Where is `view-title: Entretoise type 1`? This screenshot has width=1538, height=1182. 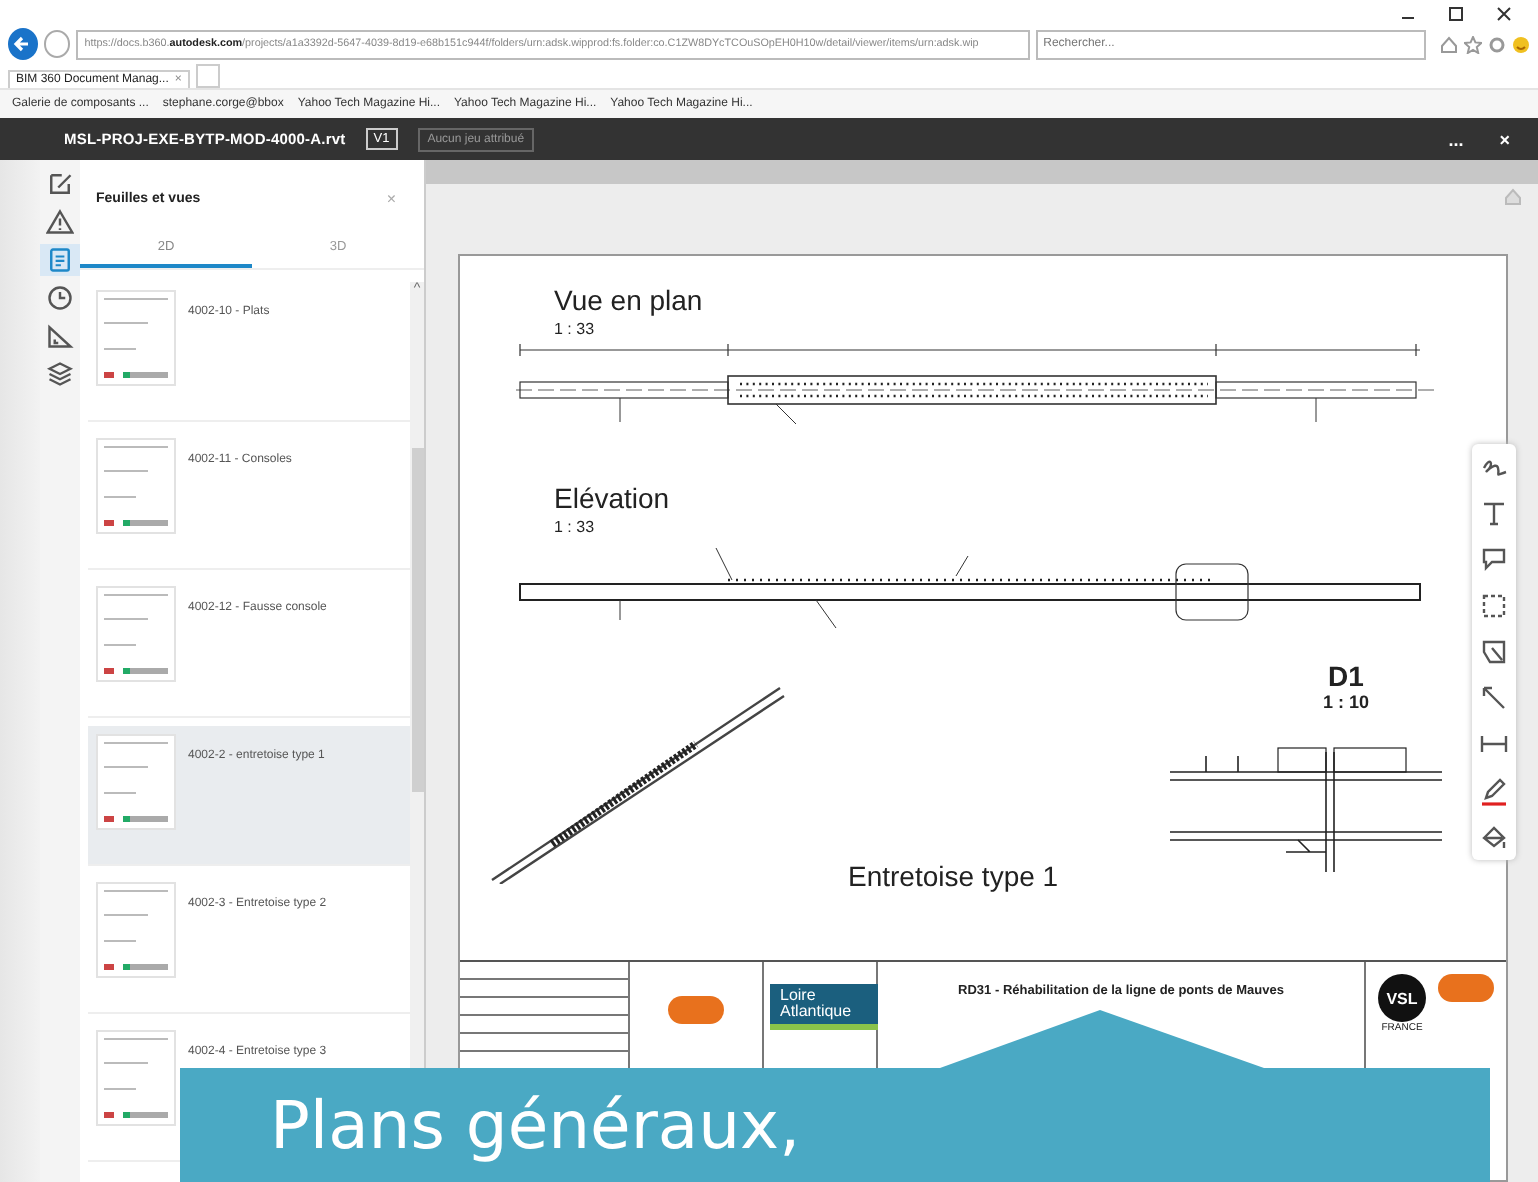
view-title: Entretoise type 1 is located at coordinates (953, 876).